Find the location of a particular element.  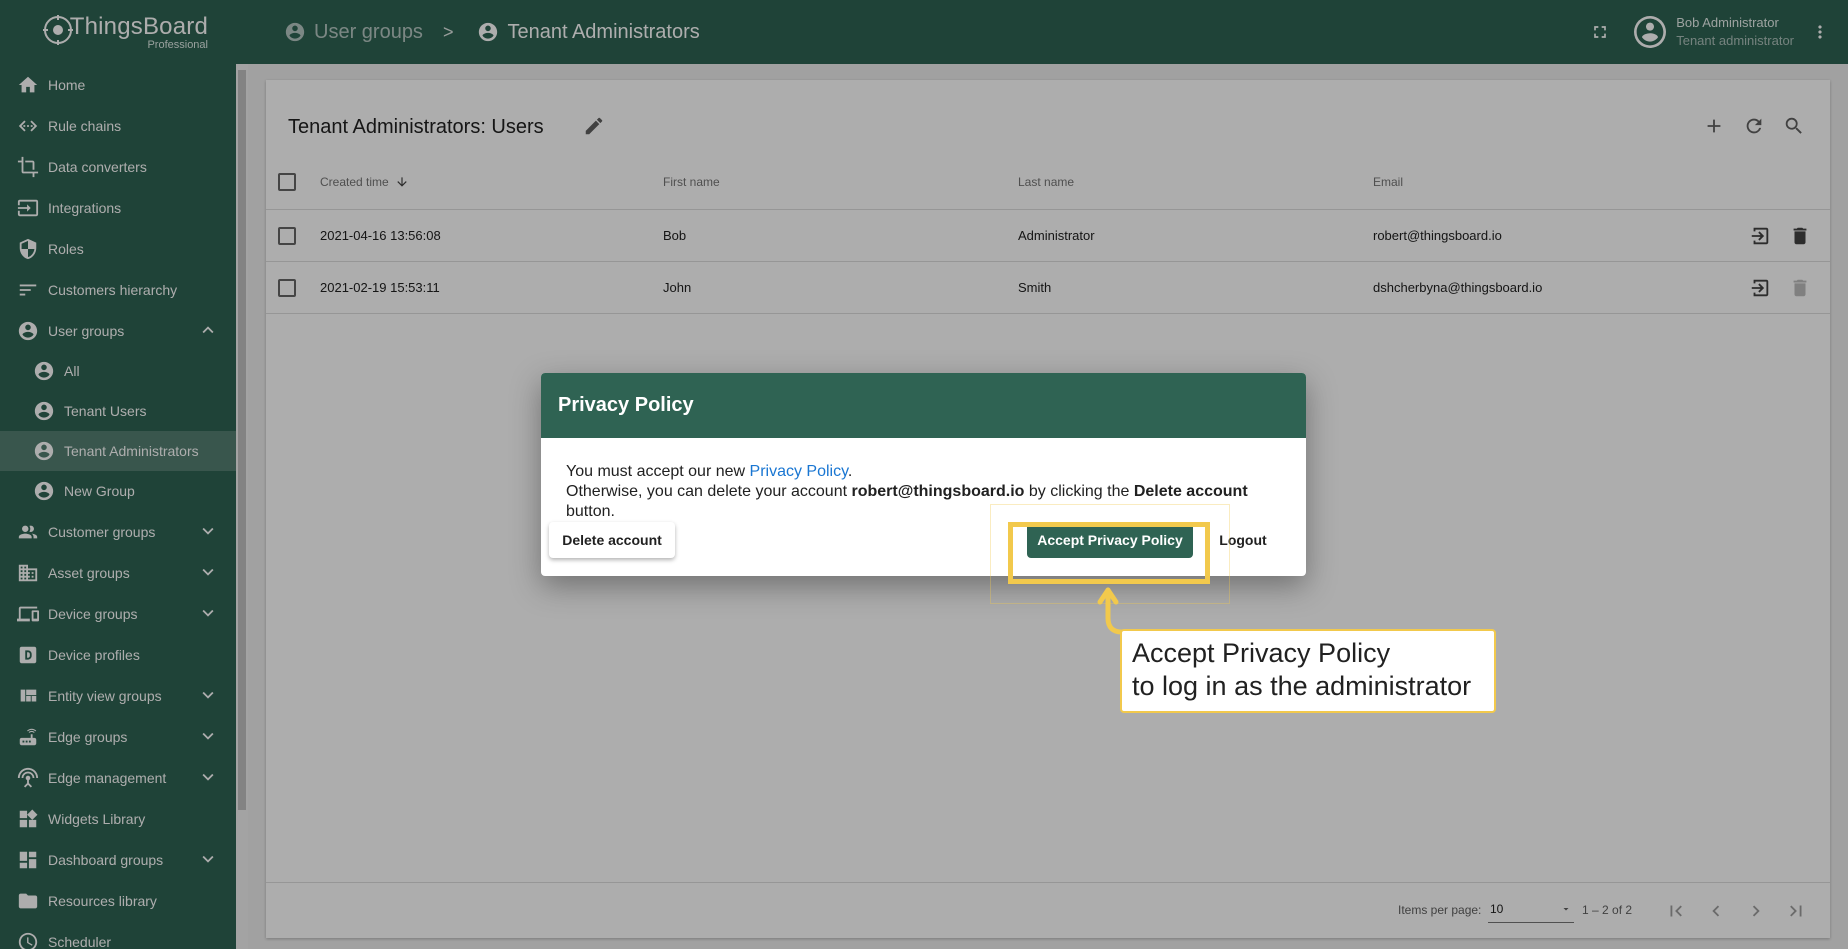

delete-account-button: Delete account is located at coordinates (612, 540).